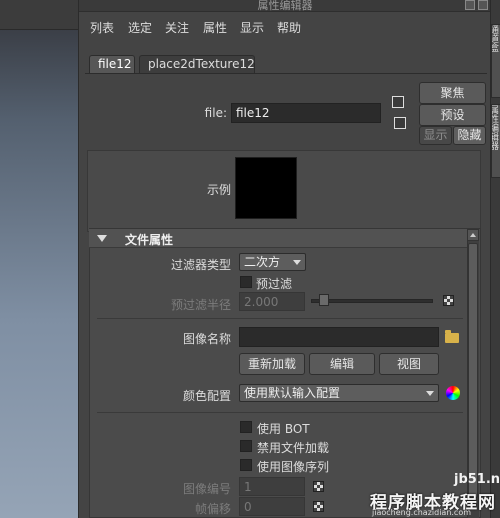 The image size is (500, 518). What do you see at coordinates (452, 93) in the screenshot?
I see `focus-button: 聚焦` at bounding box center [452, 93].